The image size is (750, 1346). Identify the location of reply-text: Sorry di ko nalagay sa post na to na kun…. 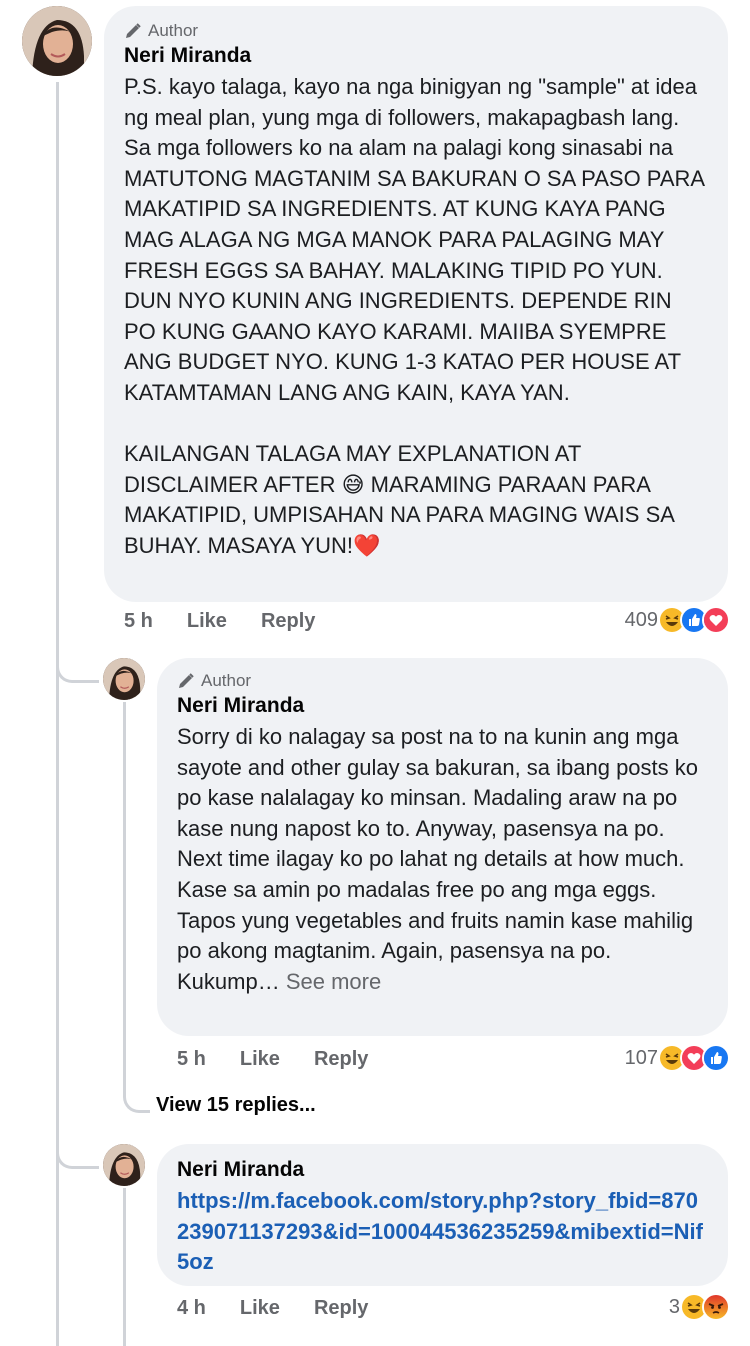
(442, 859).